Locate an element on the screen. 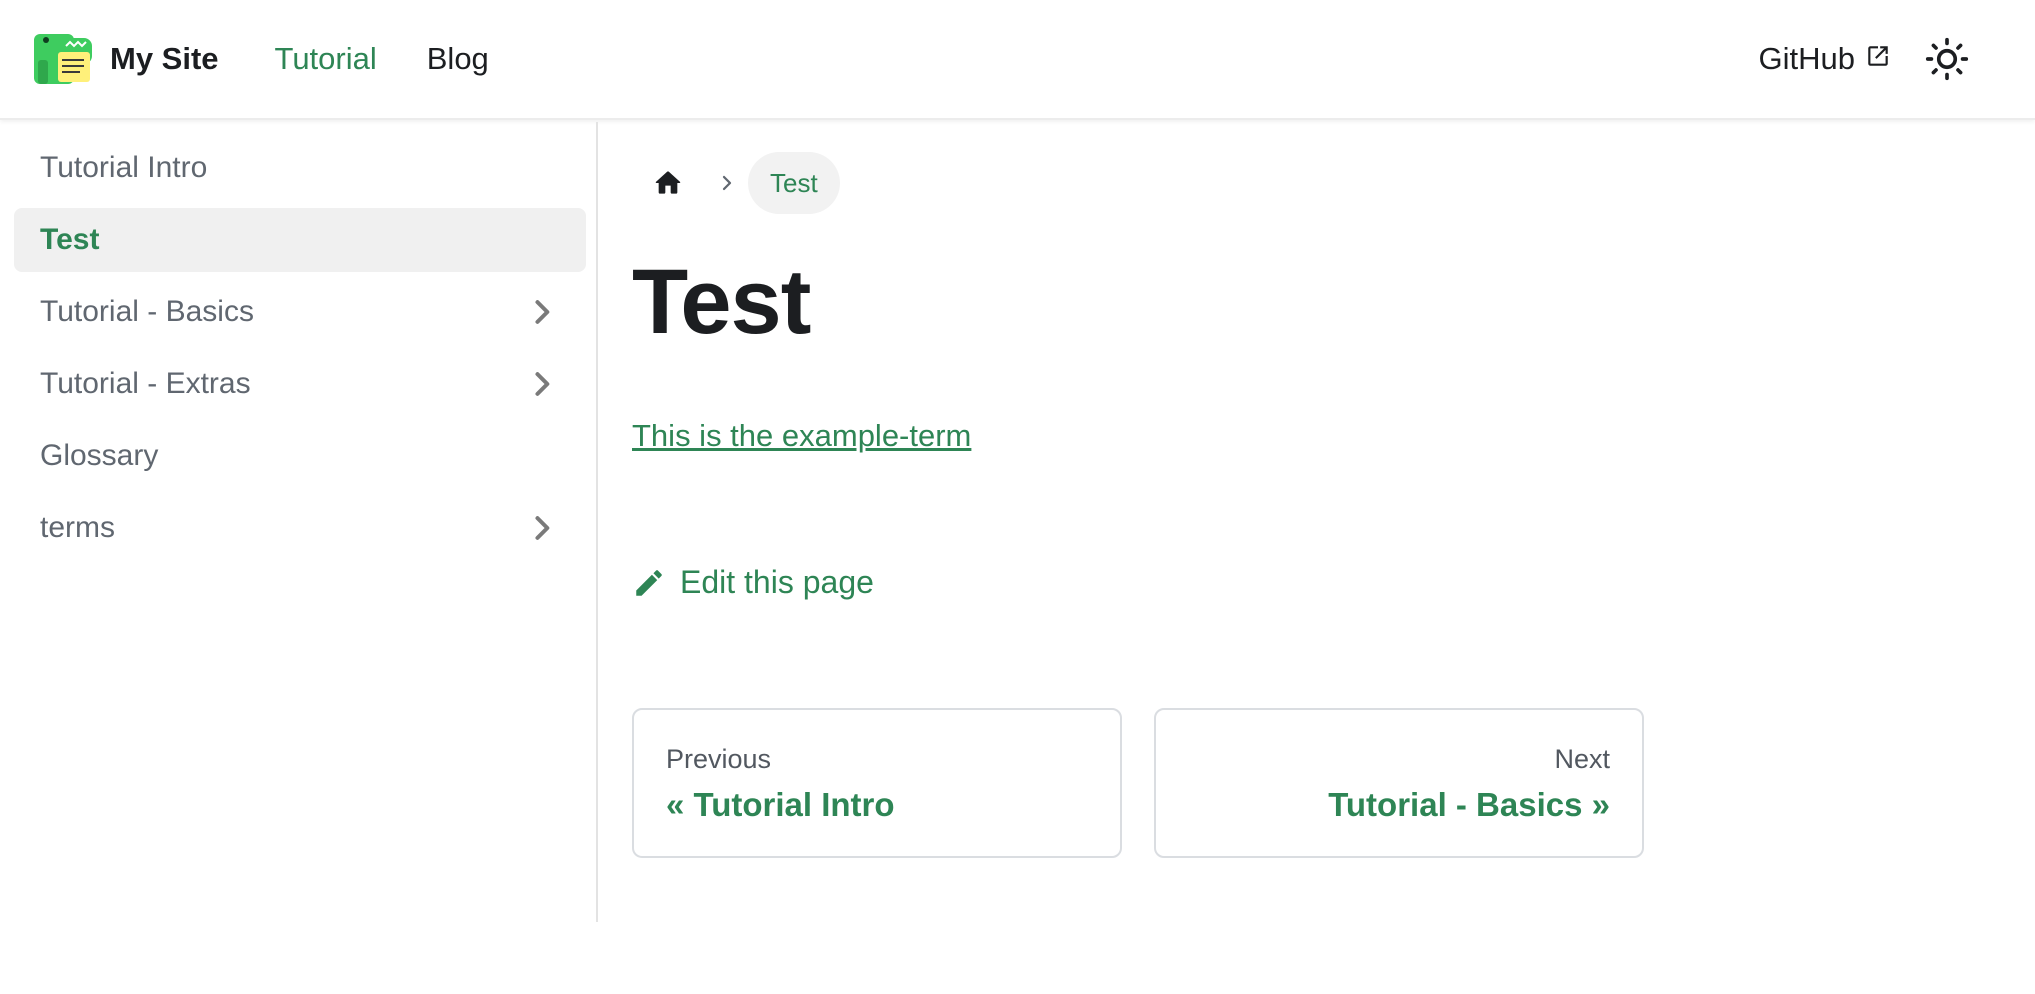 The image size is (2035, 994). pagination-prev: Previous « Tutorial Intro is located at coordinates (877, 783).